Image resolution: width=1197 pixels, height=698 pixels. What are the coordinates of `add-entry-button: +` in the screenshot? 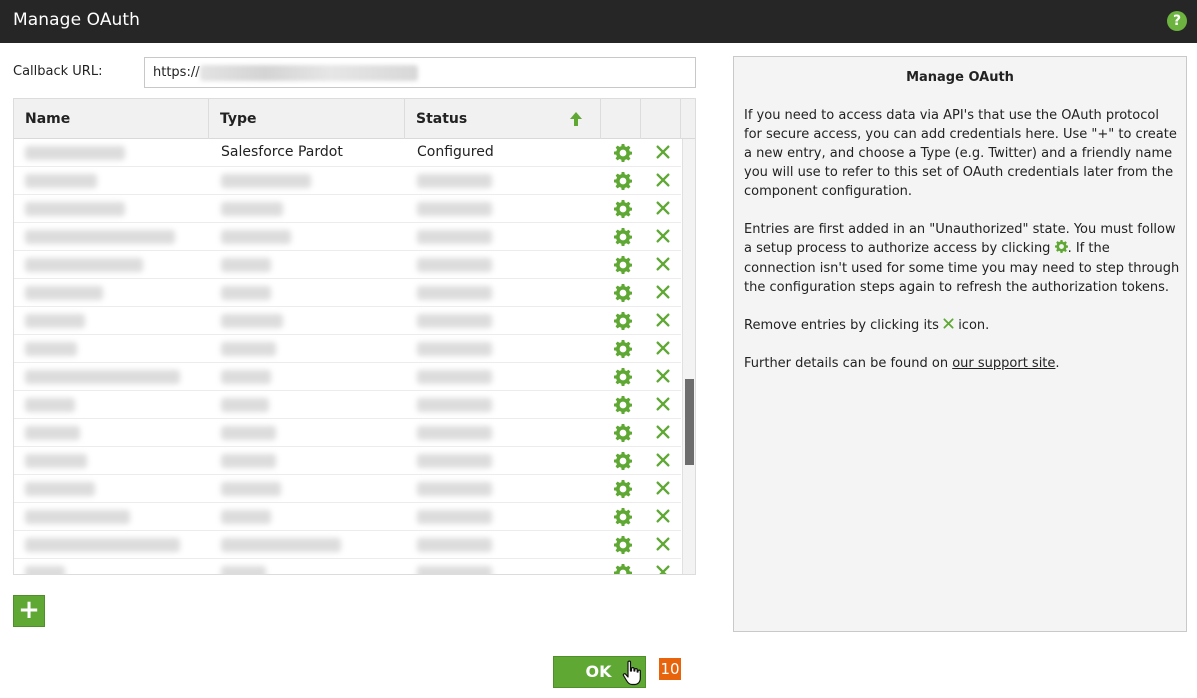 It's located at (29, 611).